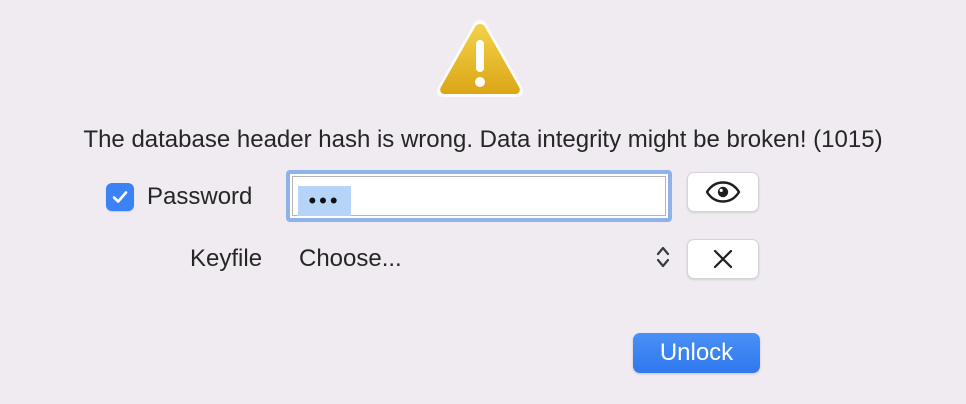  I want to click on close-icon, so click(723, 259).